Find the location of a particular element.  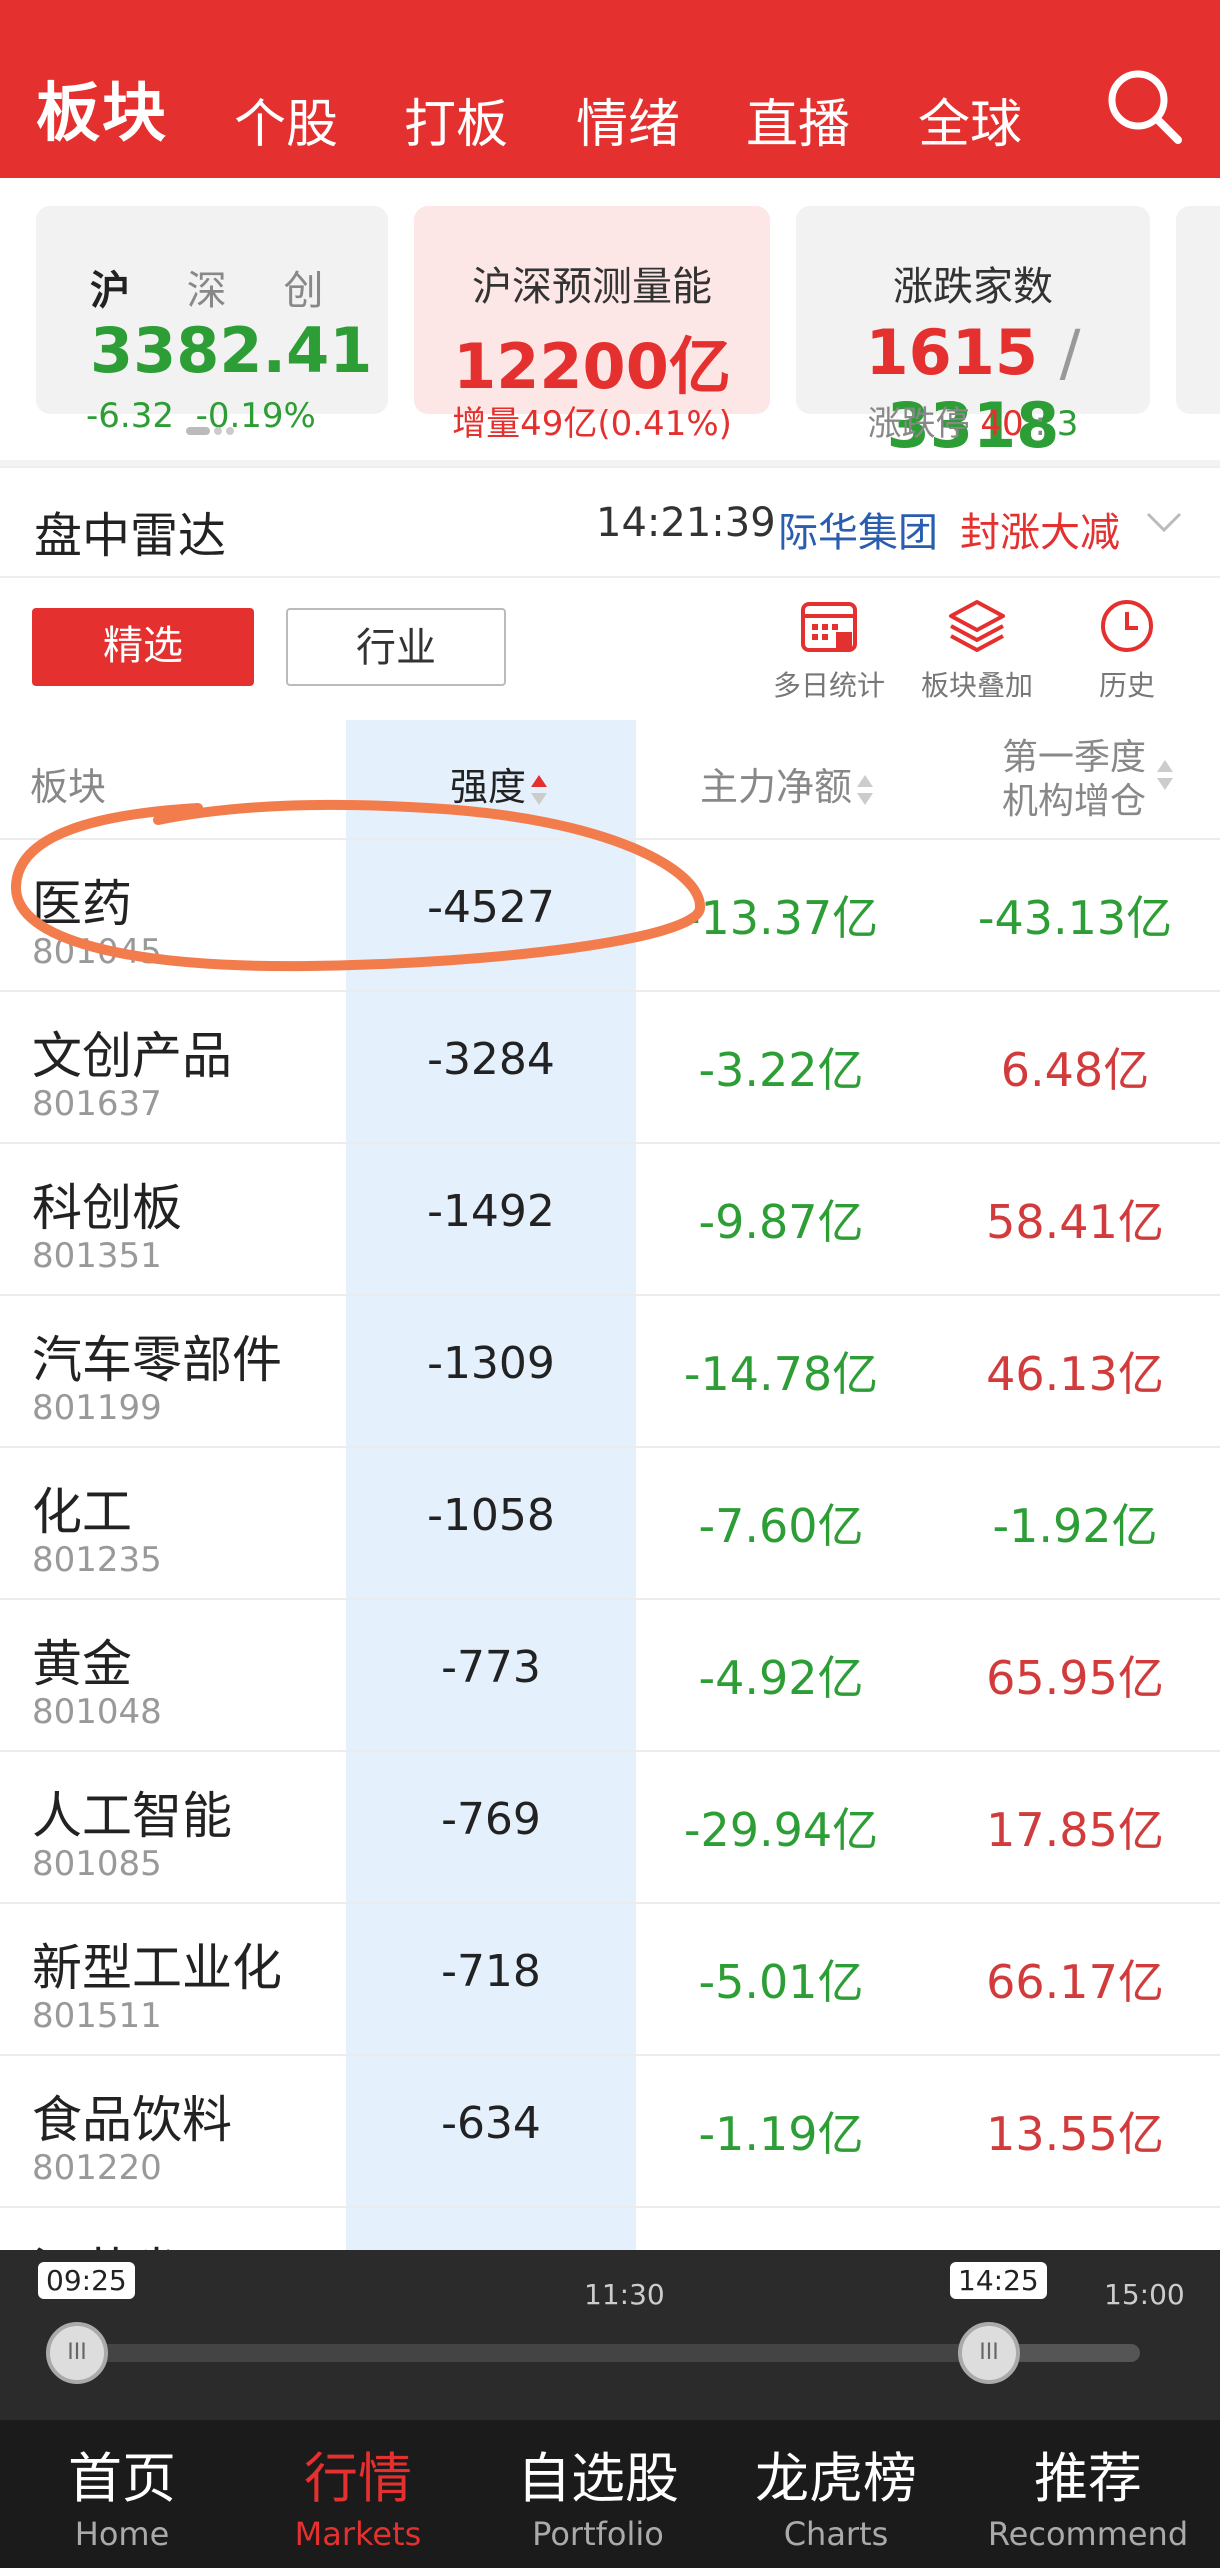

sector-overlay-label: 板块叠加 is located at coordinates (976, 685).